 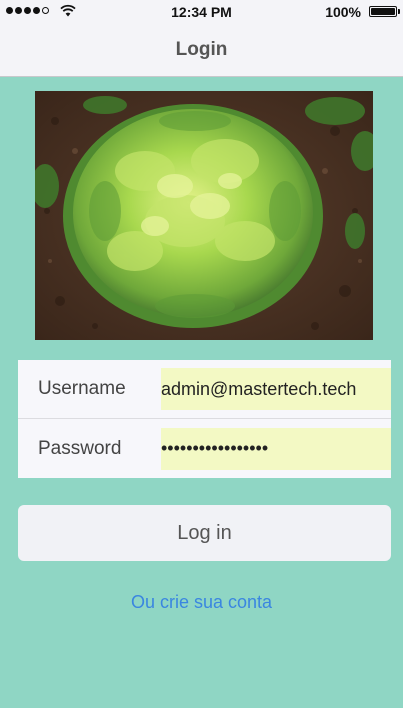 I want to click on password-row: Password •••••••••••••••••, so click(x=204, y=448).